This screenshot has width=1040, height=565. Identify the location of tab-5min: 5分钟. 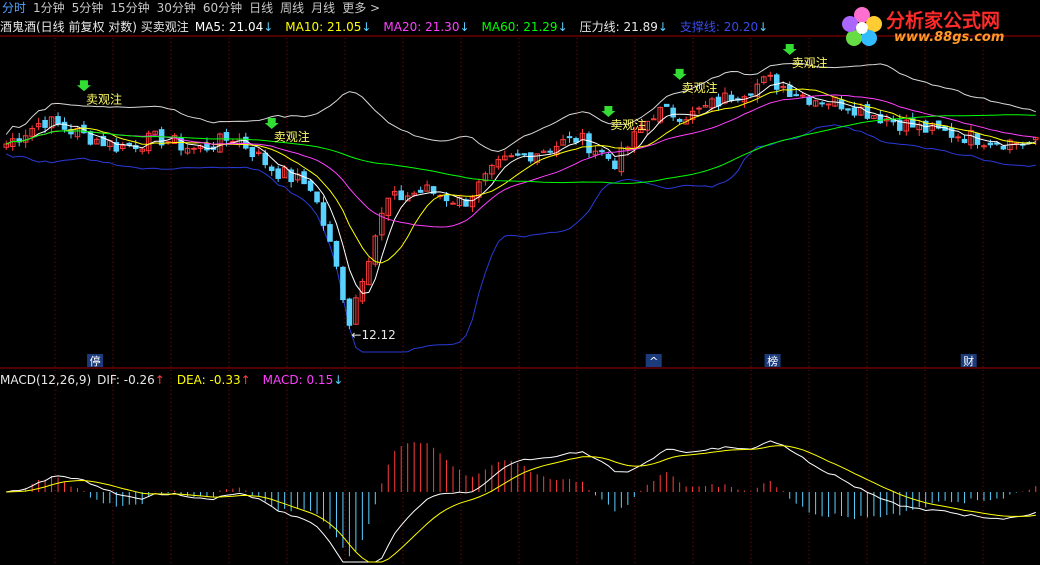
(89, 8).